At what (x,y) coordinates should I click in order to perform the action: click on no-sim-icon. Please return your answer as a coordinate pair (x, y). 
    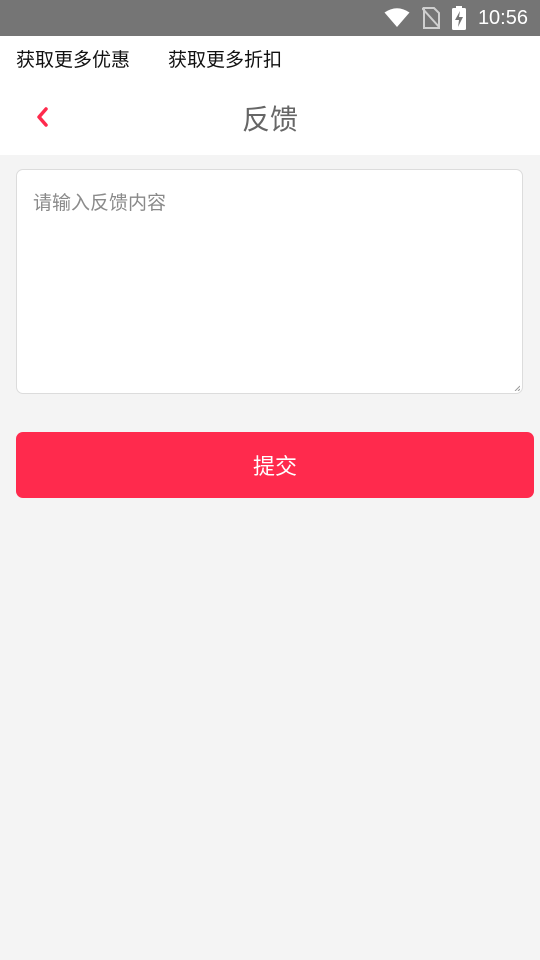
    Looking at the image, I should click on (430, 18).